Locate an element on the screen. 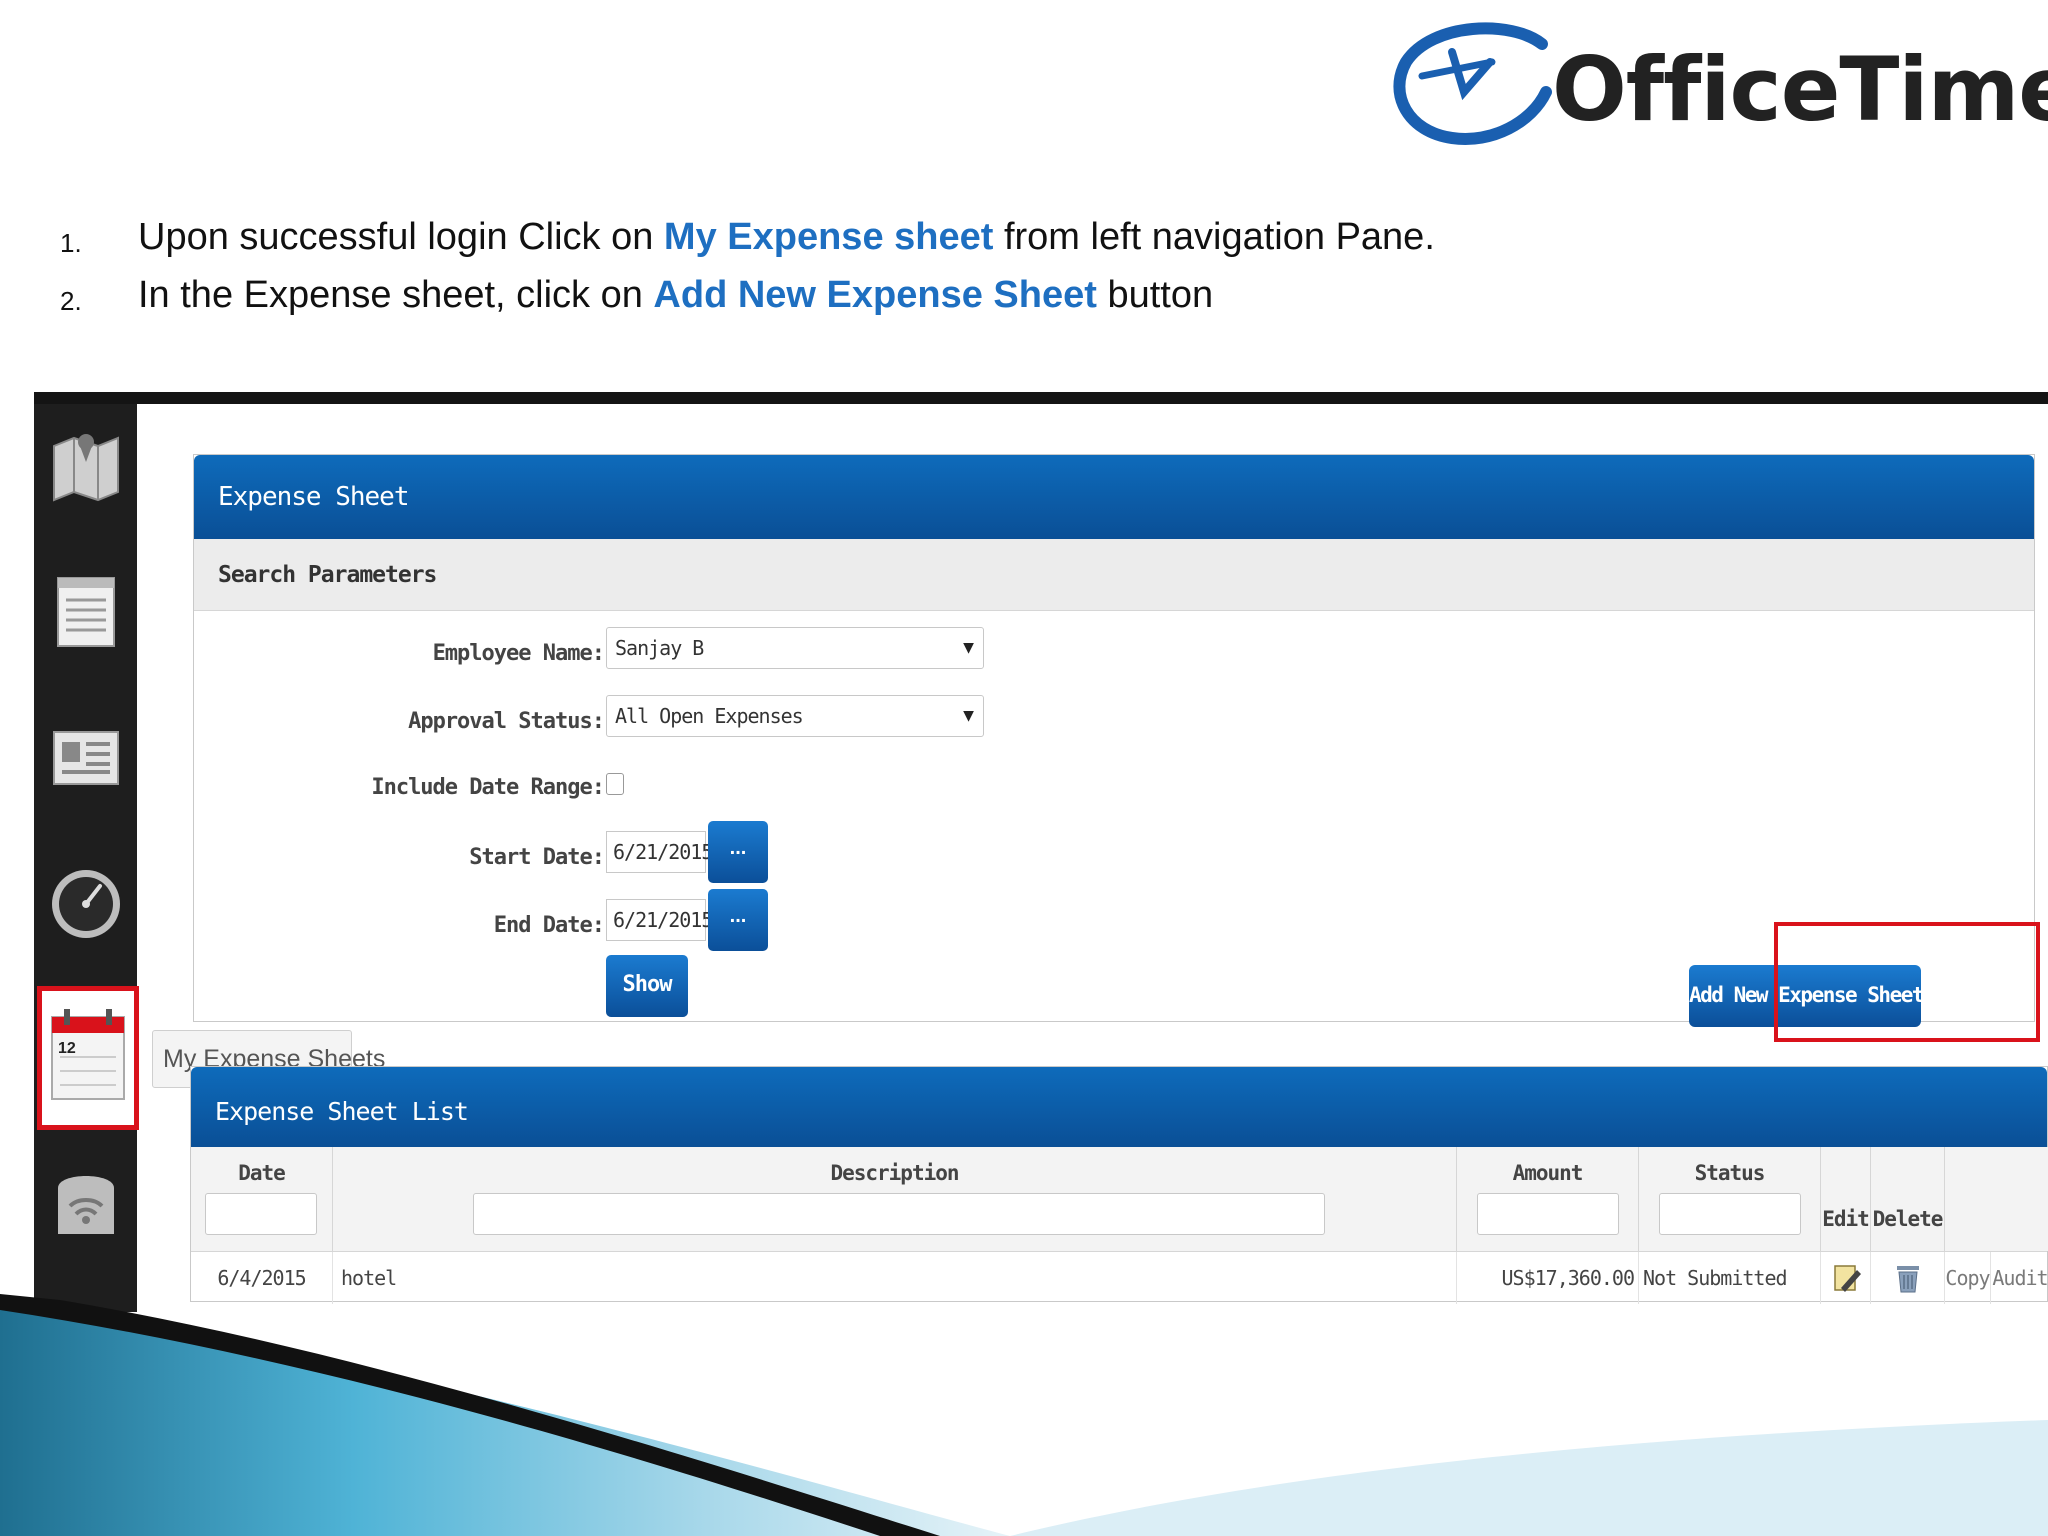  include-date-range-checkbox is located at coordinates (615, 784).